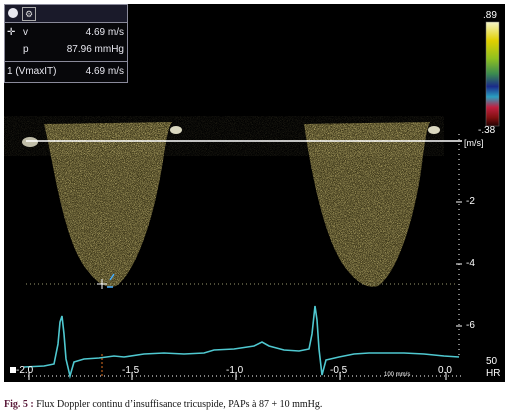 The image size is (509, 419). I want to click on panel-header: ⚙, so click(66, 14).